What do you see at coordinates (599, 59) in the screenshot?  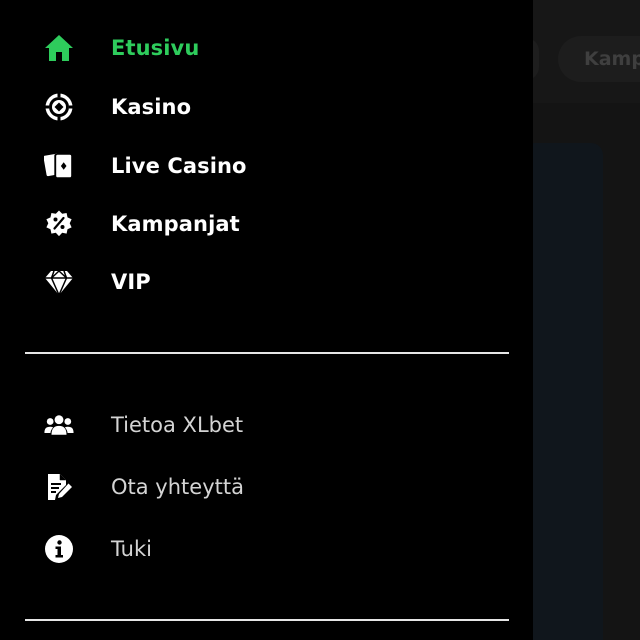 I see `background-tab-kampanjat: Kamp` at bounding box center [599, 59].